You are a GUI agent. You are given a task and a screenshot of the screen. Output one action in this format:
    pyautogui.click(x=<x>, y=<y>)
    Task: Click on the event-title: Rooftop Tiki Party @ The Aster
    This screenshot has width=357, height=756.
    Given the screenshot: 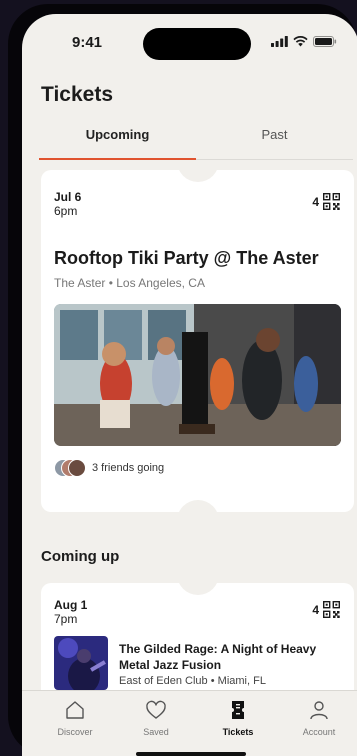 What is the action you would take?
    pyautogui.click(x=186, y=258)
    